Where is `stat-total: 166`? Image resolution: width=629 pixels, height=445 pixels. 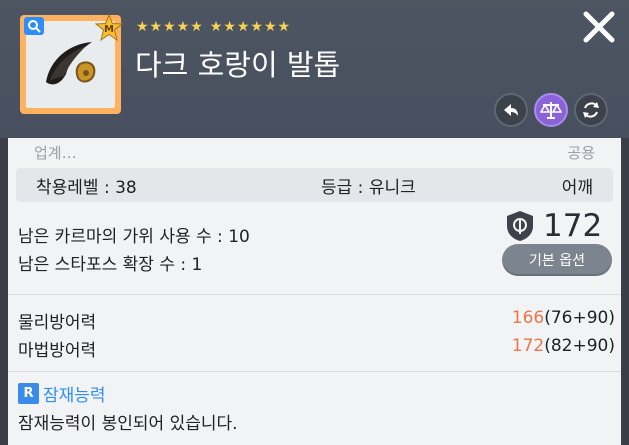
stat-total: 166 is located at coordinates (528, 318).